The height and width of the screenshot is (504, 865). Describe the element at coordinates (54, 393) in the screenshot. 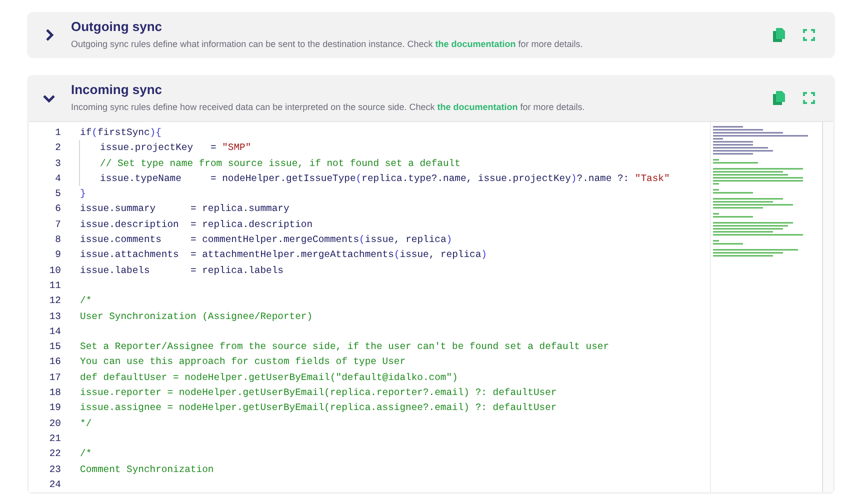

I see `line-number: 18` at that location.